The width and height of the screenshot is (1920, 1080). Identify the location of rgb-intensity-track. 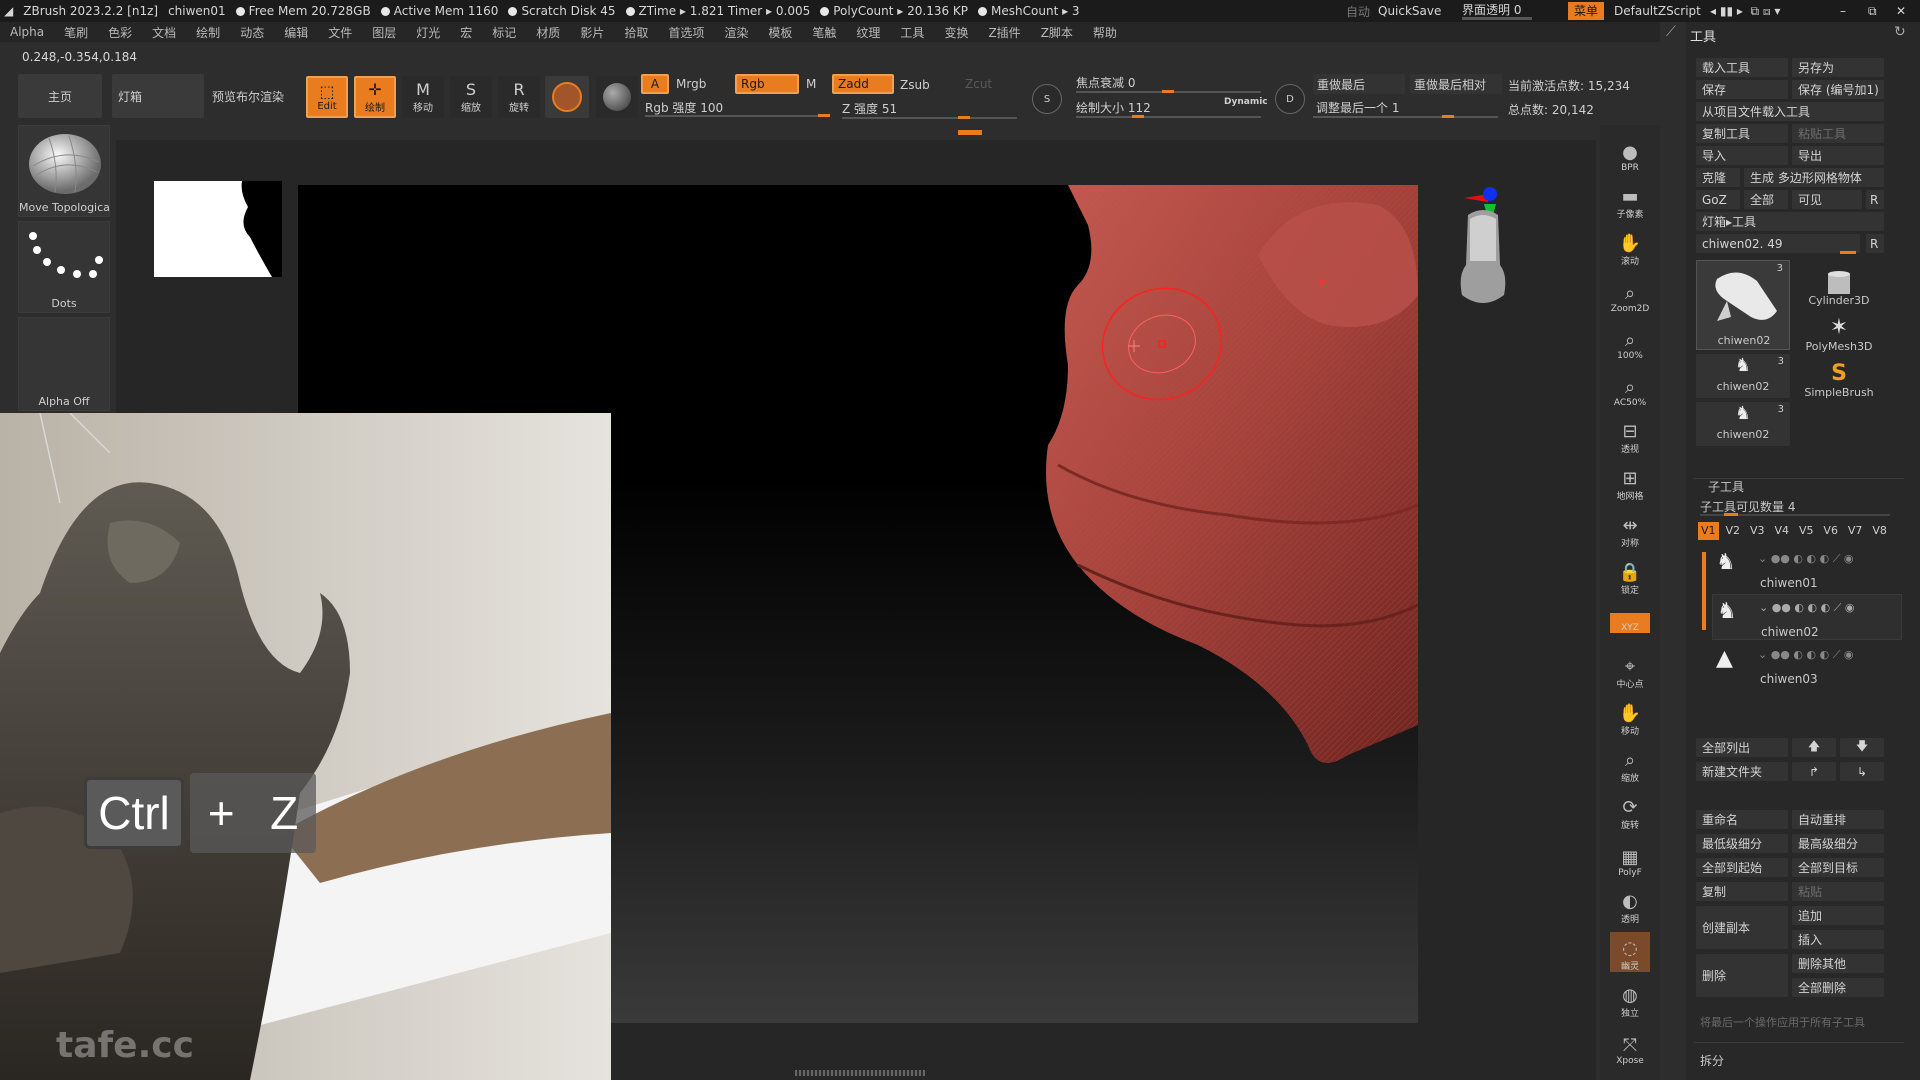
(737, 116).